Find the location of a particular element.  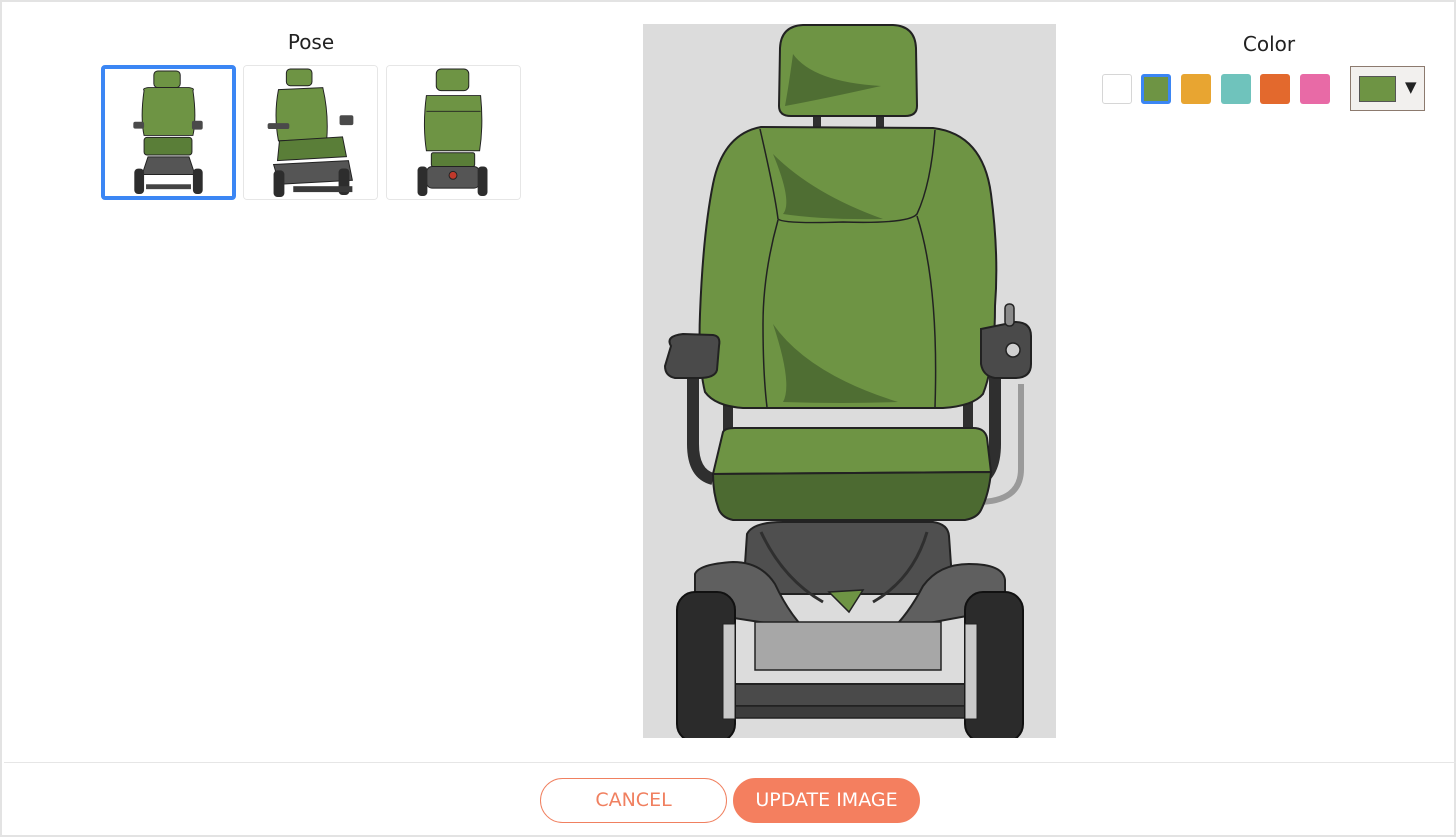

wheelchair-back-thumbnail-image is located at coordinates (453, 132).